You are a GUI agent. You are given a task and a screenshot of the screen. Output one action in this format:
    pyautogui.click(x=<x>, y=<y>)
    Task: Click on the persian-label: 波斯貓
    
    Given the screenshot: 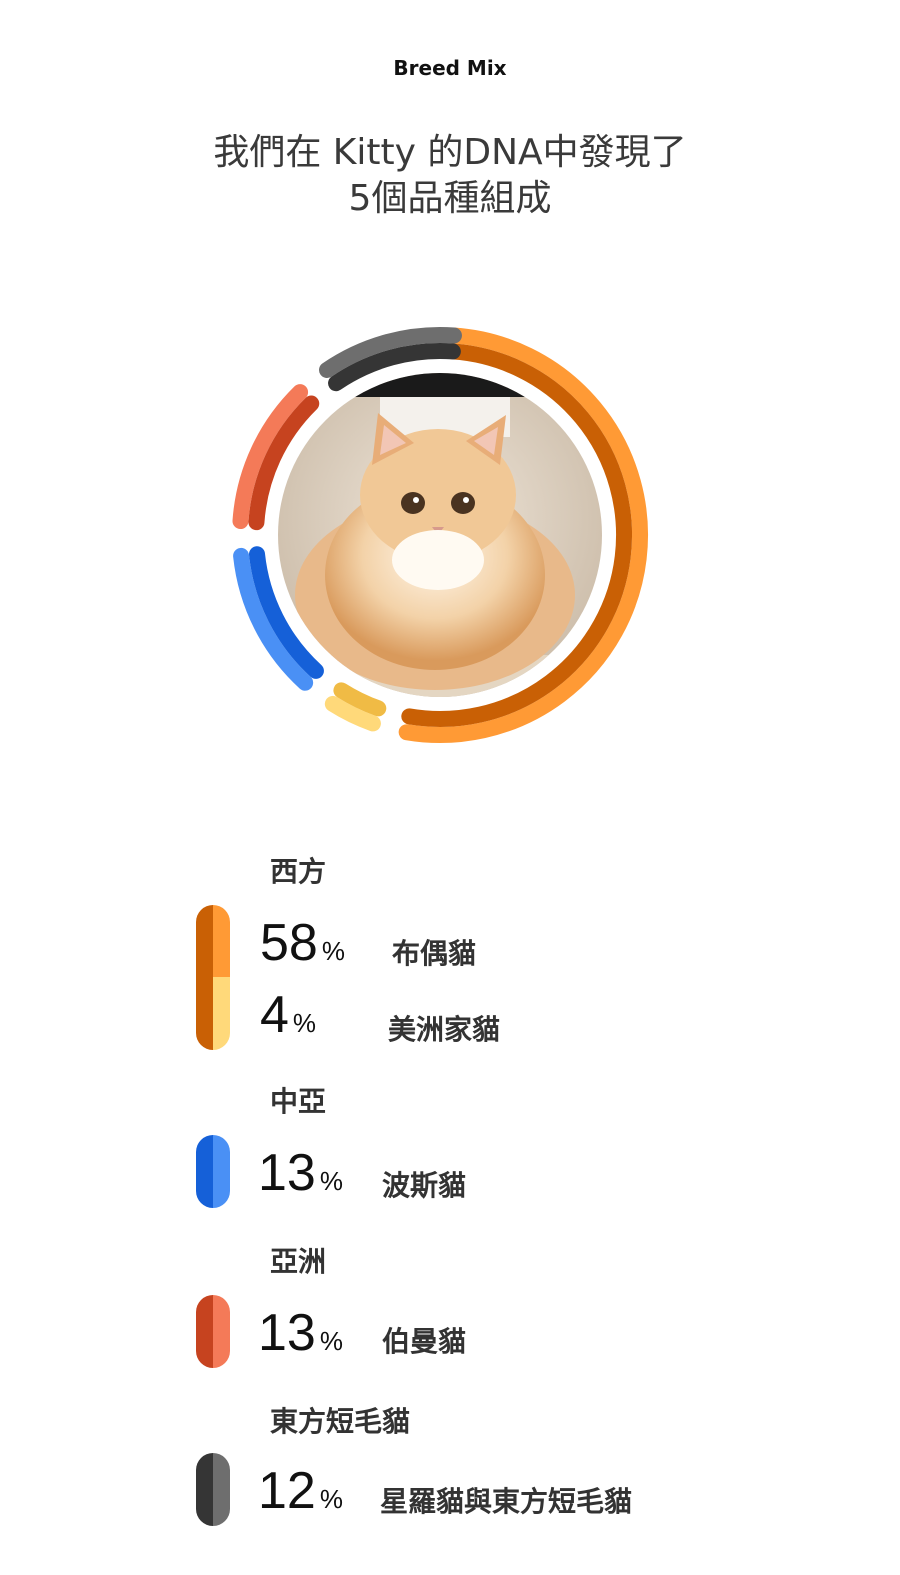 What is the action you would take?
    pyautogui.click(x=424, y=1185)
    